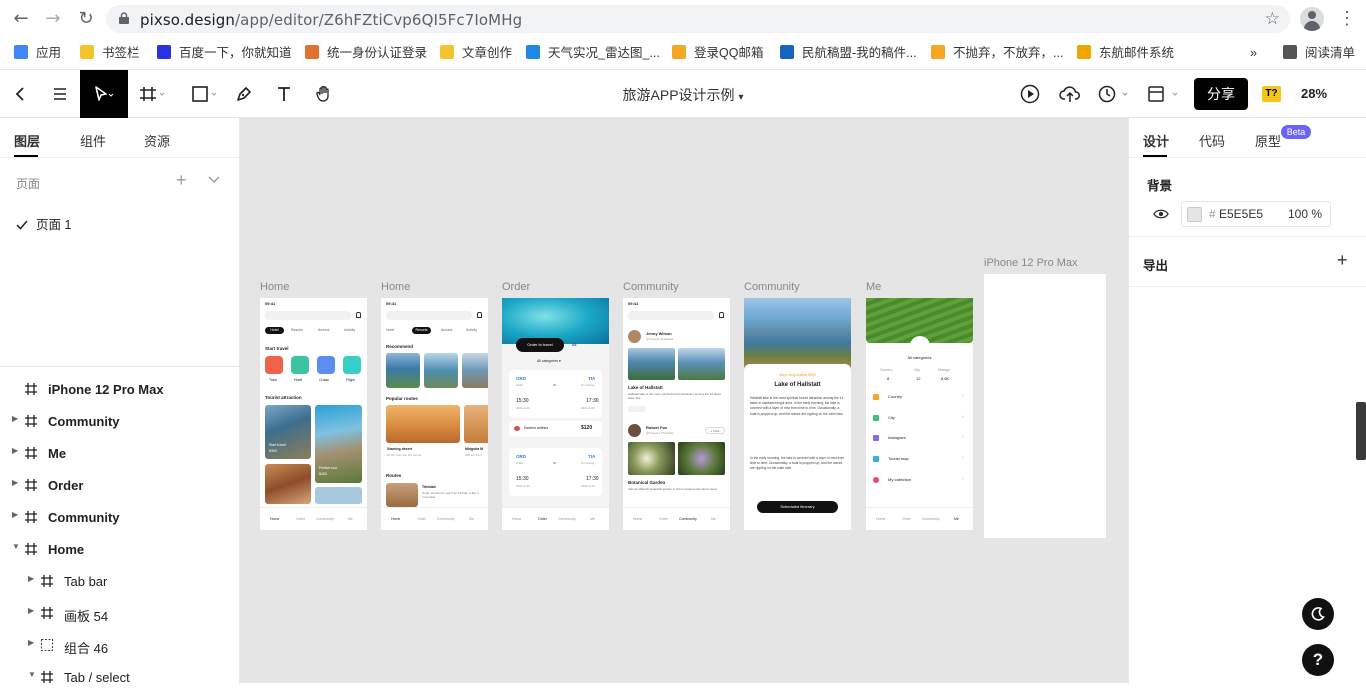  Describe the element at coordinates (104, 94) in the screenshot. I see `move-tool-icon` at that location.